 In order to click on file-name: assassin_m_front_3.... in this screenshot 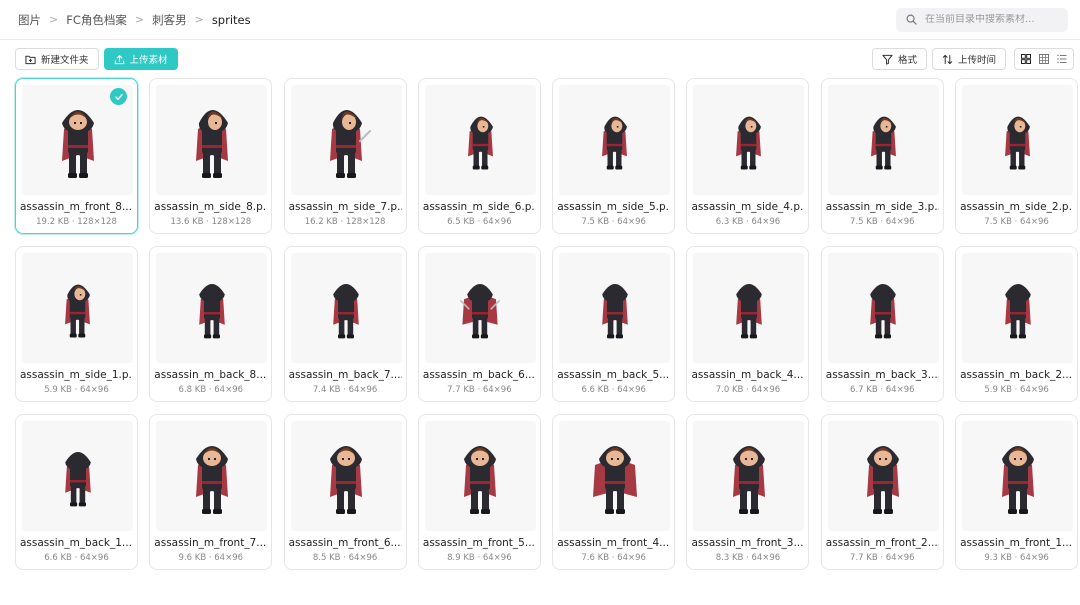, I will do `click(748, 543)`.